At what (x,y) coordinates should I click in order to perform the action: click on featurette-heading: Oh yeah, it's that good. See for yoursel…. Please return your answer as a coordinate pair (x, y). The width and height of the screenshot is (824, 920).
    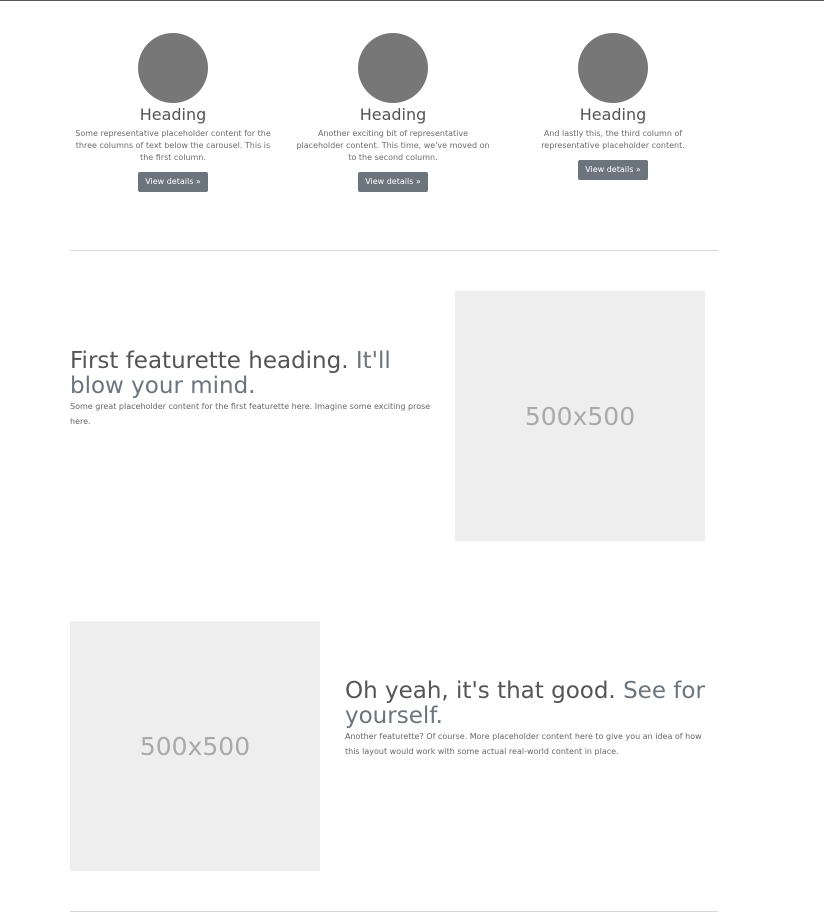
    Looking at the image, I should click on (525, 704).